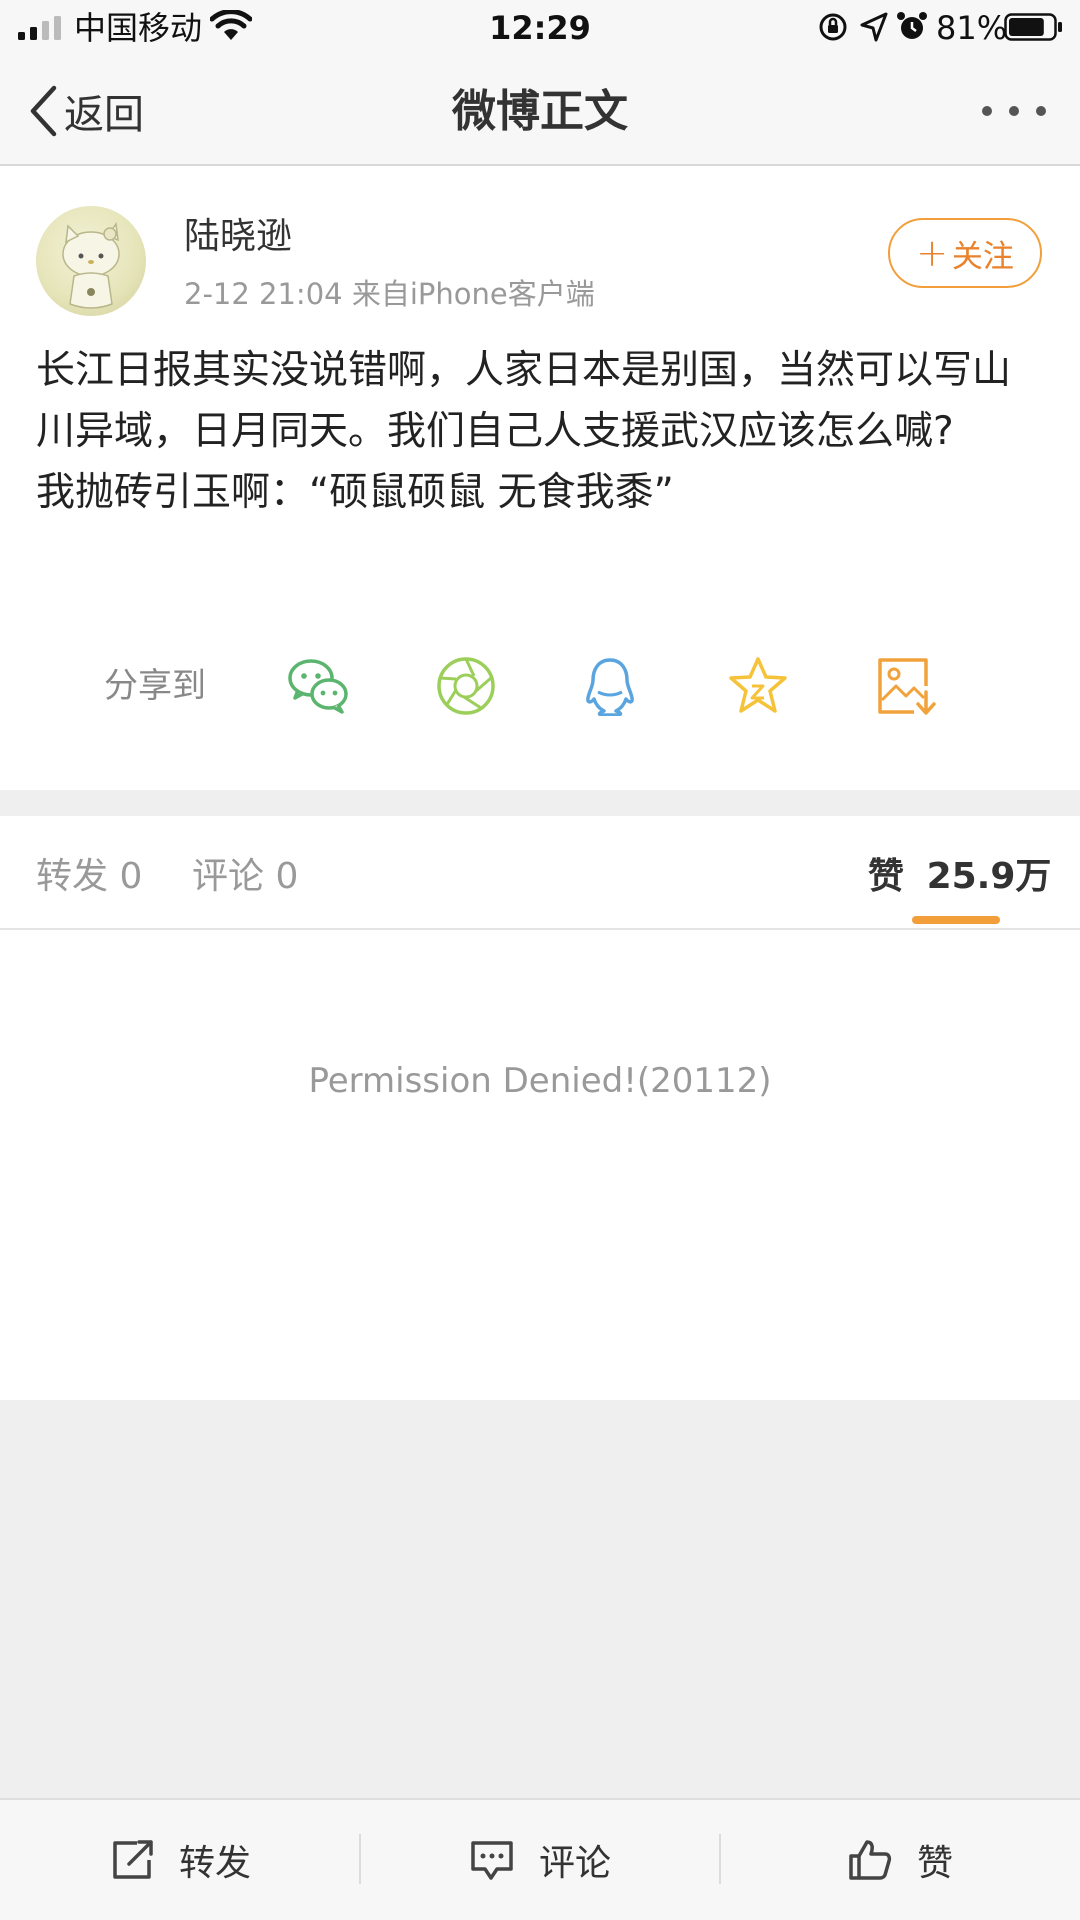 The image size is (1080, 1920). Describe the element at coordinates (155, 686) in the screenshot. I see `share-label: 分享到` at that location.